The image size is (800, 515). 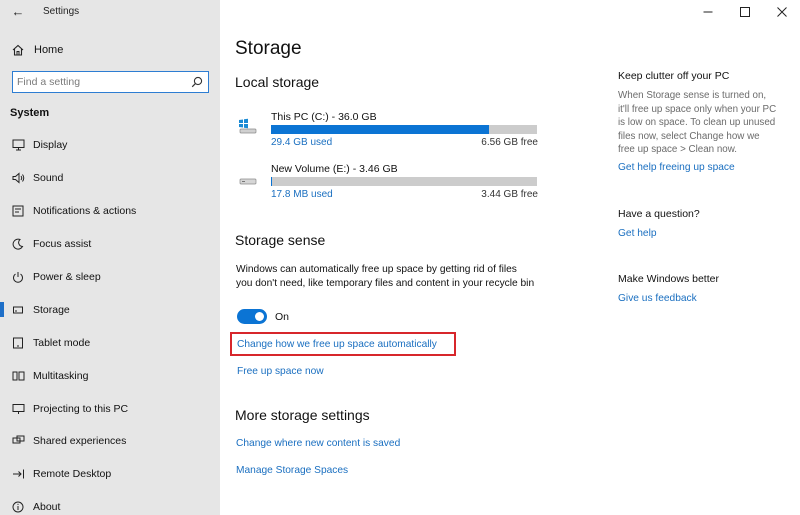 I want to click on toggle-state-label: On, so click(x=282, y=317).